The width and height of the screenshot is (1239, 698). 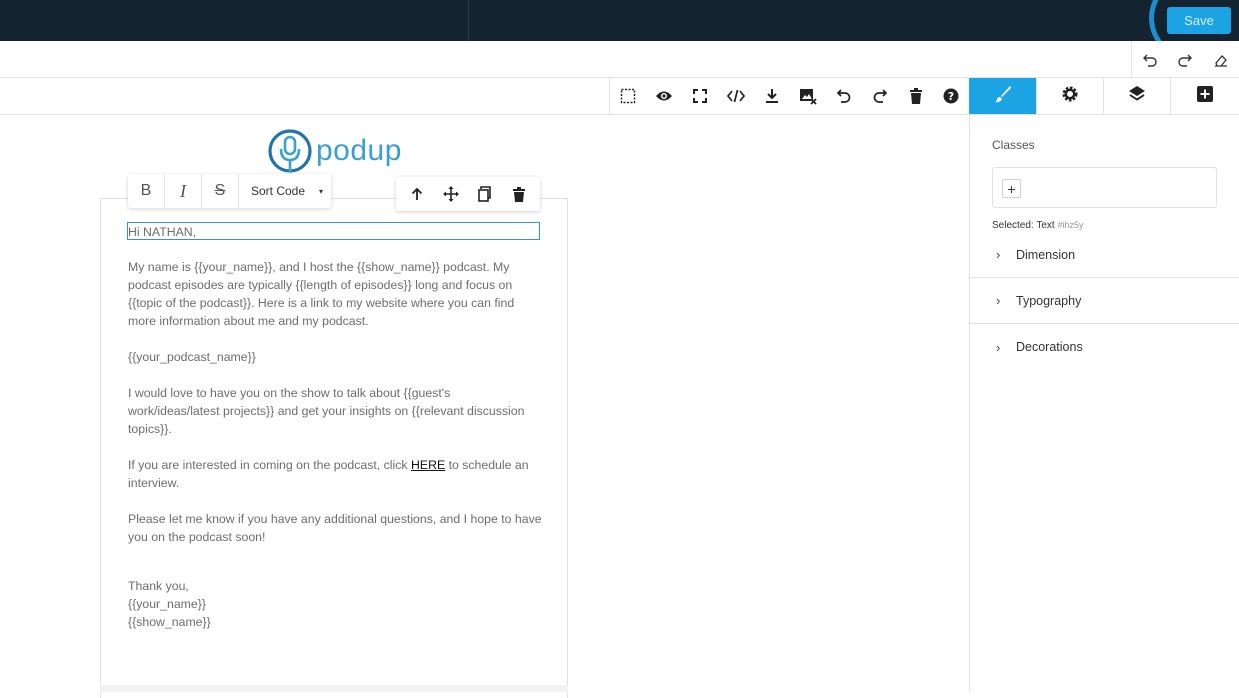 I want to click on email-podcast-name: {{your_podcast_name}}, so click(x=335, y=357).